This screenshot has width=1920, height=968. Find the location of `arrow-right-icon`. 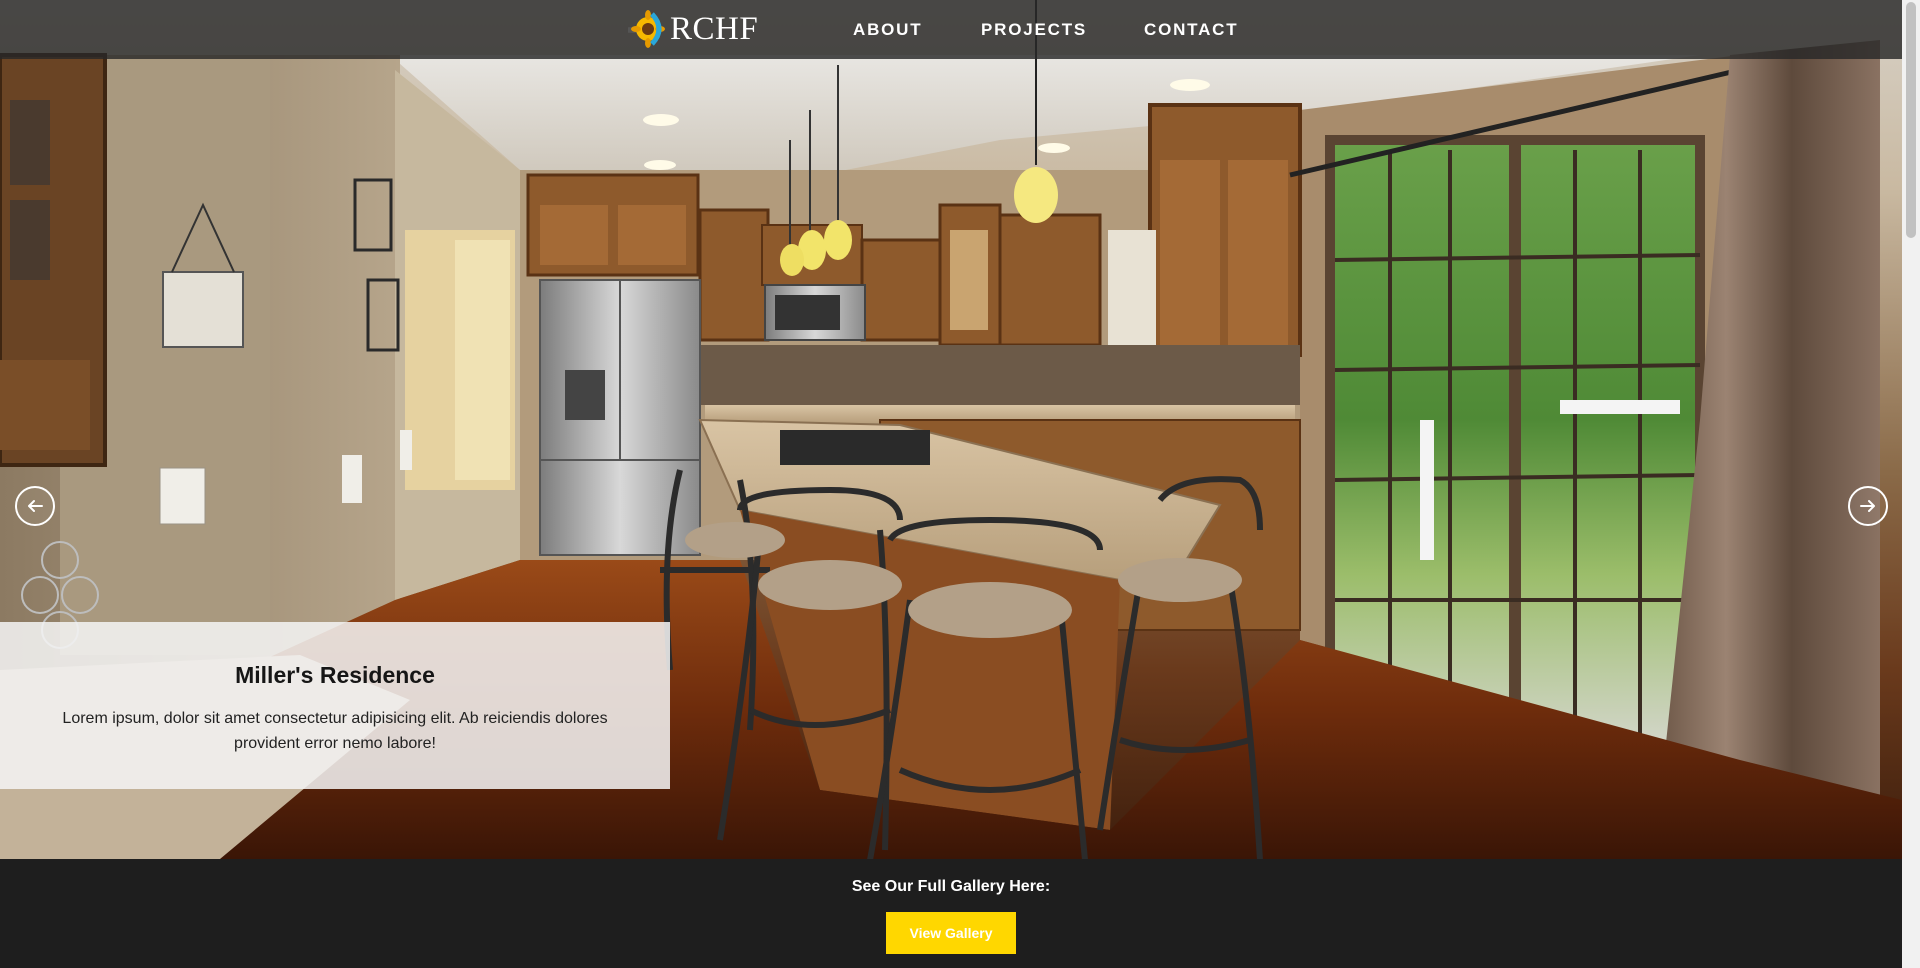

arrow-right-icon is located at coordinates (1867, 506).